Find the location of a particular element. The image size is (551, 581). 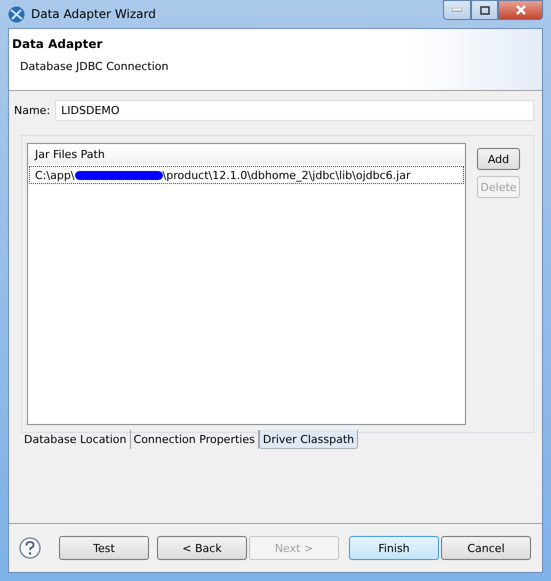

name-field: LIDSDEMO is located at coordinates (294, 110).